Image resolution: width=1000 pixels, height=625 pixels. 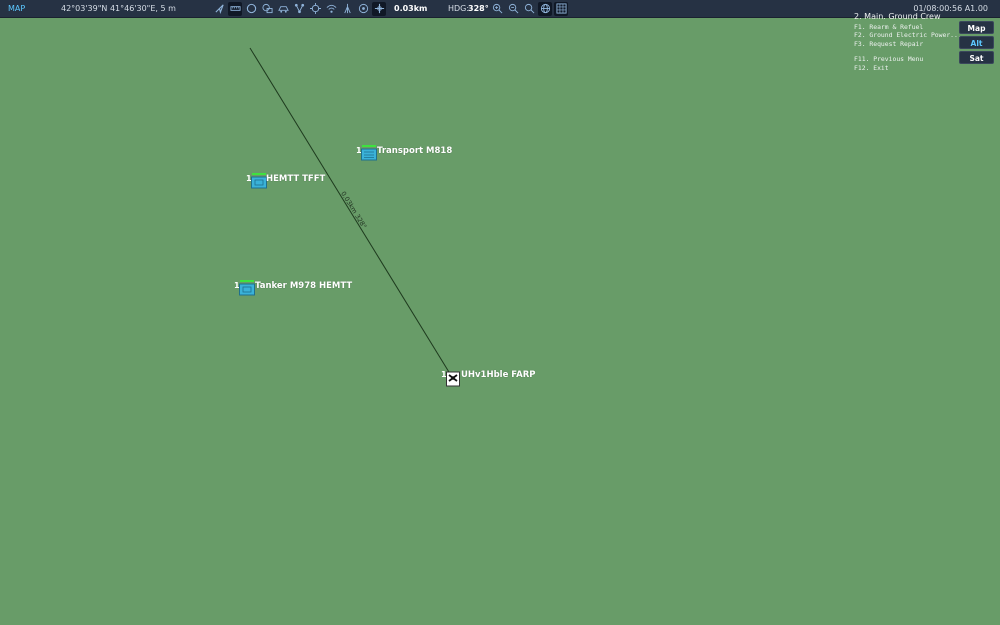 I want to click on unit-label: UHv1Hble FARP, so click(x=498, y=375).